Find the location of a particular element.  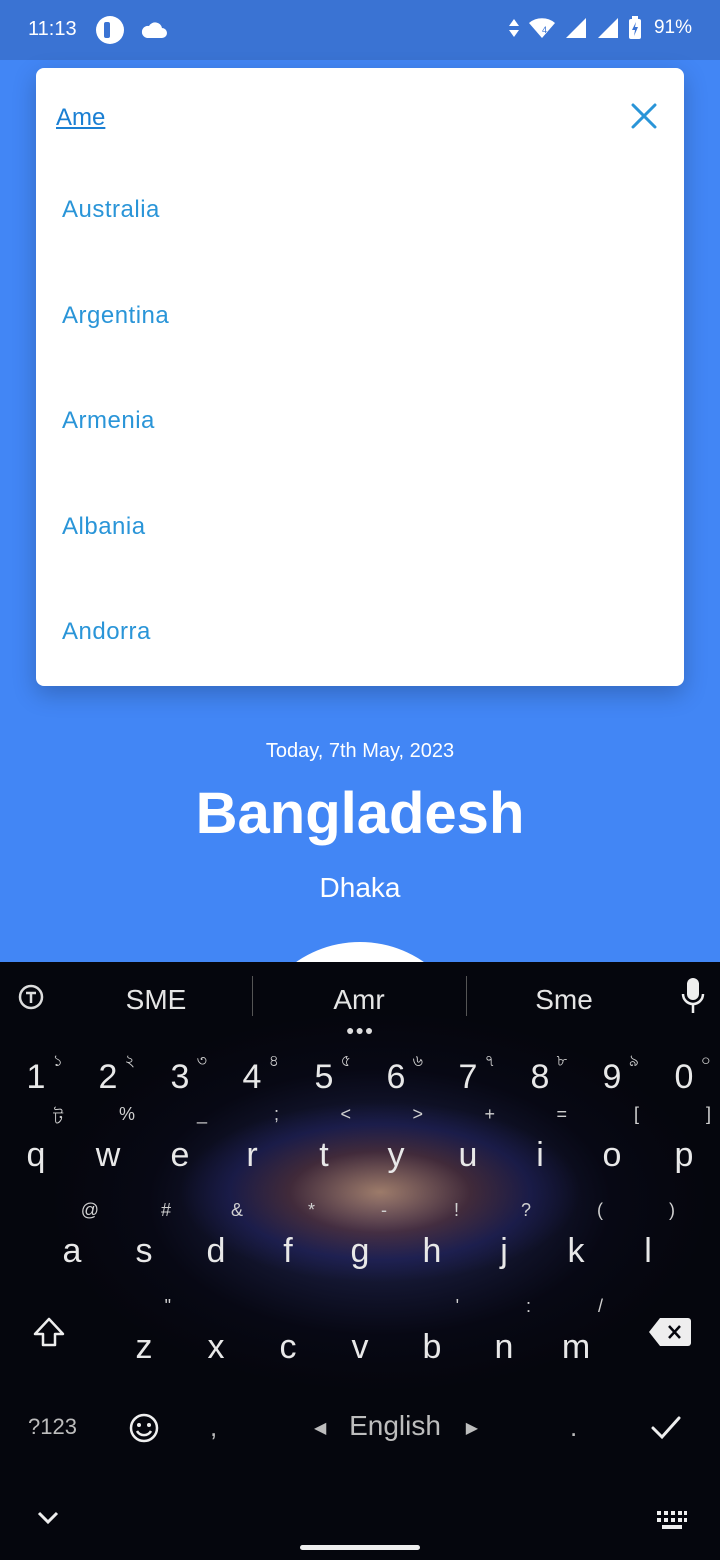

key-main-label: 4 is located at coordinates (252, 1077).